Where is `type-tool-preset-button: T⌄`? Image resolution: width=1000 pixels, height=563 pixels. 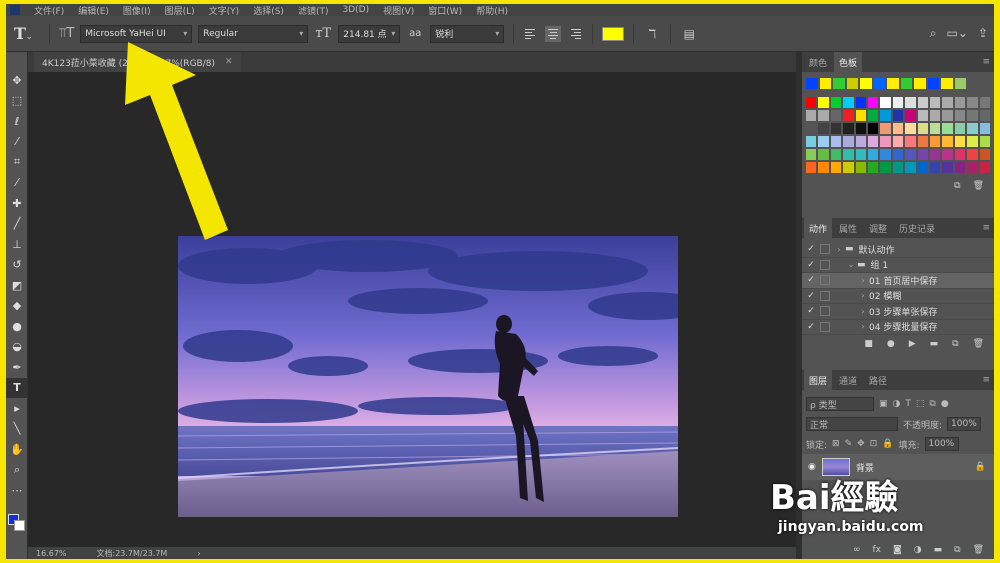 type-tool-preset-button: T⌄ is located at coordinates (27, 33).